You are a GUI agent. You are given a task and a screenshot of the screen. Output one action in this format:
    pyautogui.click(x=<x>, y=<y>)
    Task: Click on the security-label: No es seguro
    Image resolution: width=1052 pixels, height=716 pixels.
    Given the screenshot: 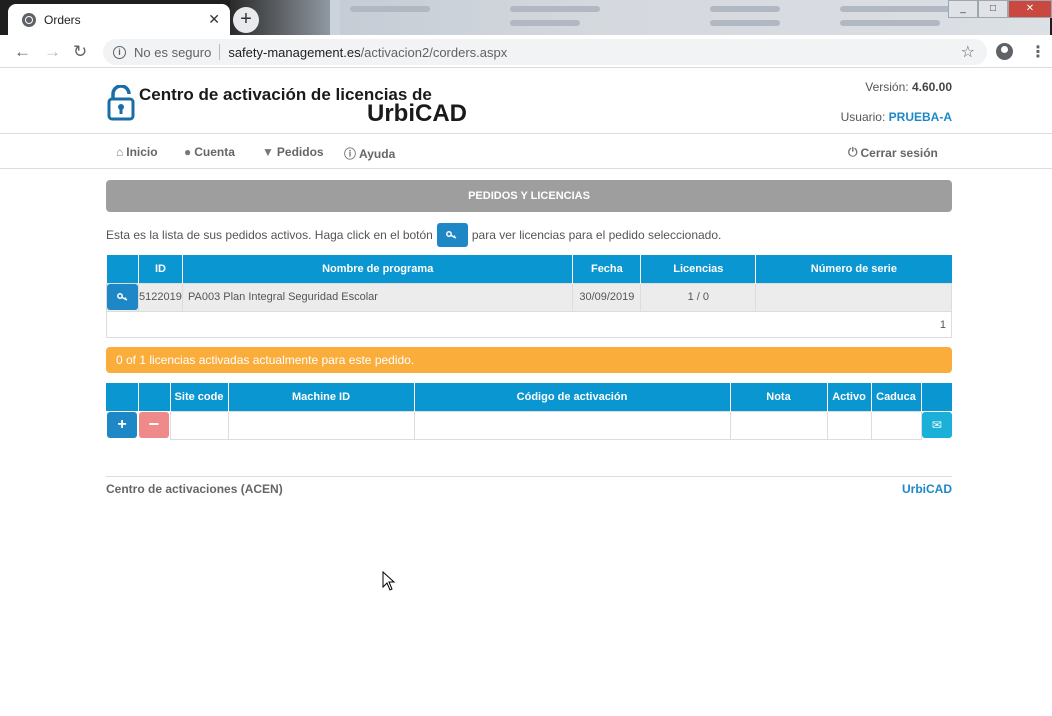 What is the action you would take?
    pyautogui.click(x=173, y=52)
    